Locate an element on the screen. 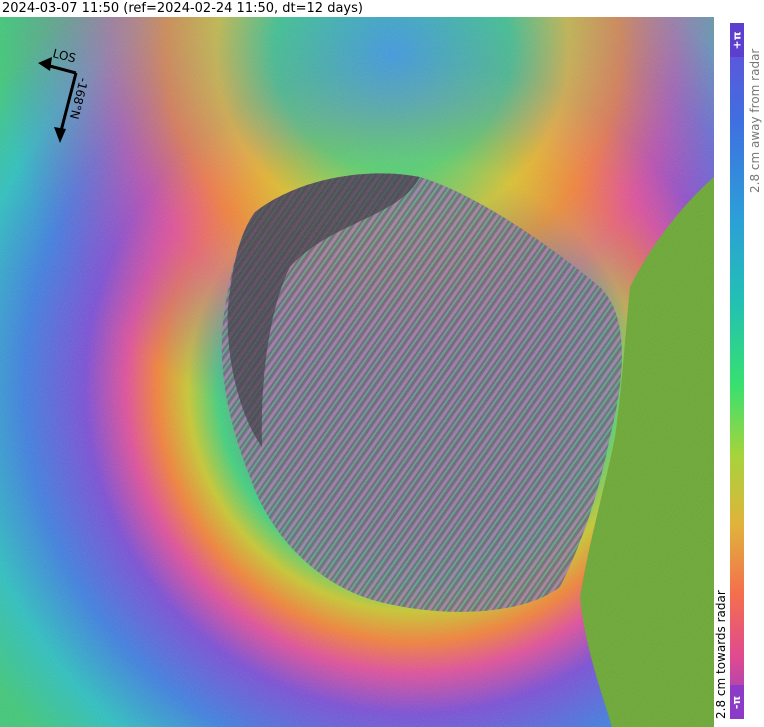 This screenshot has height=727, width=764. towards-label: 2.8 cm towards radar is located at coordinates (721, 654).